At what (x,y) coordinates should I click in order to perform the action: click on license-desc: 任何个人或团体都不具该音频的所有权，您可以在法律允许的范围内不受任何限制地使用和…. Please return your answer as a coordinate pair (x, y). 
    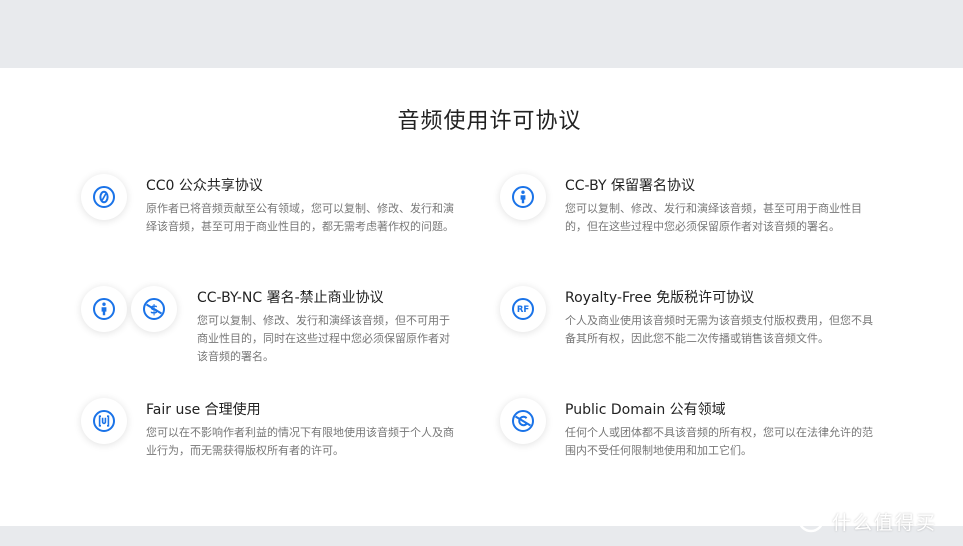
    Looking at the image, I should click on (719, 441).